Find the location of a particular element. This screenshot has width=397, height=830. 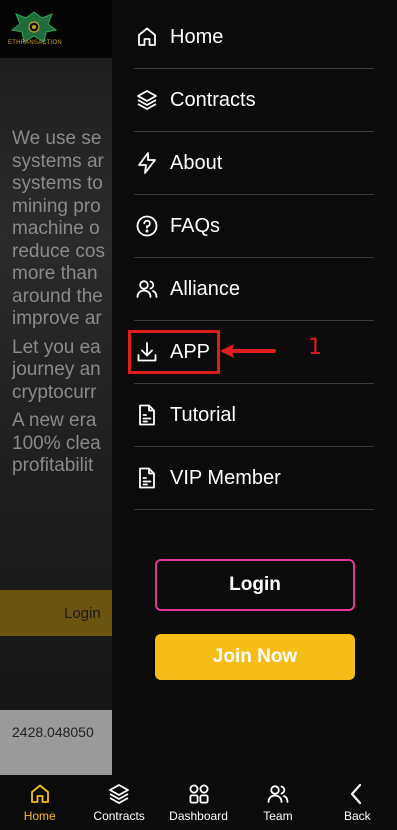

drawer-item-app: APP 1 is located at coordinates (251, 352).